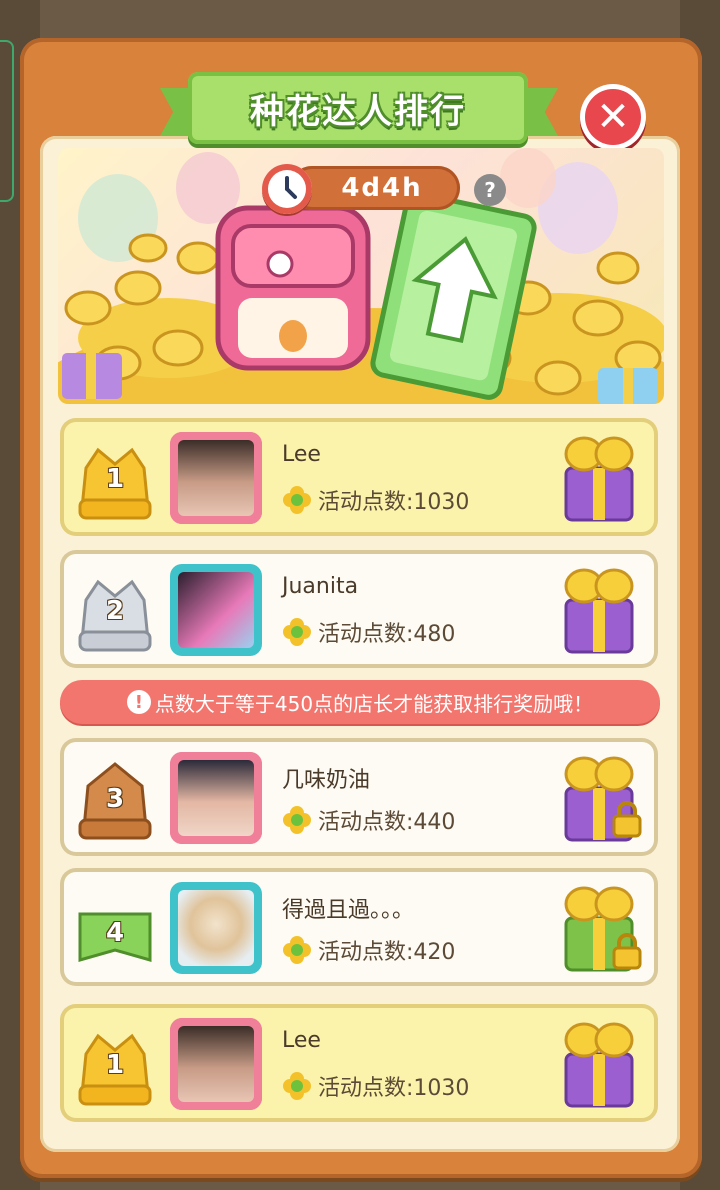  What do you see at coordinates (7, 121) in the screenshot?
I see `side-tab` at bounding box center [7, 121].